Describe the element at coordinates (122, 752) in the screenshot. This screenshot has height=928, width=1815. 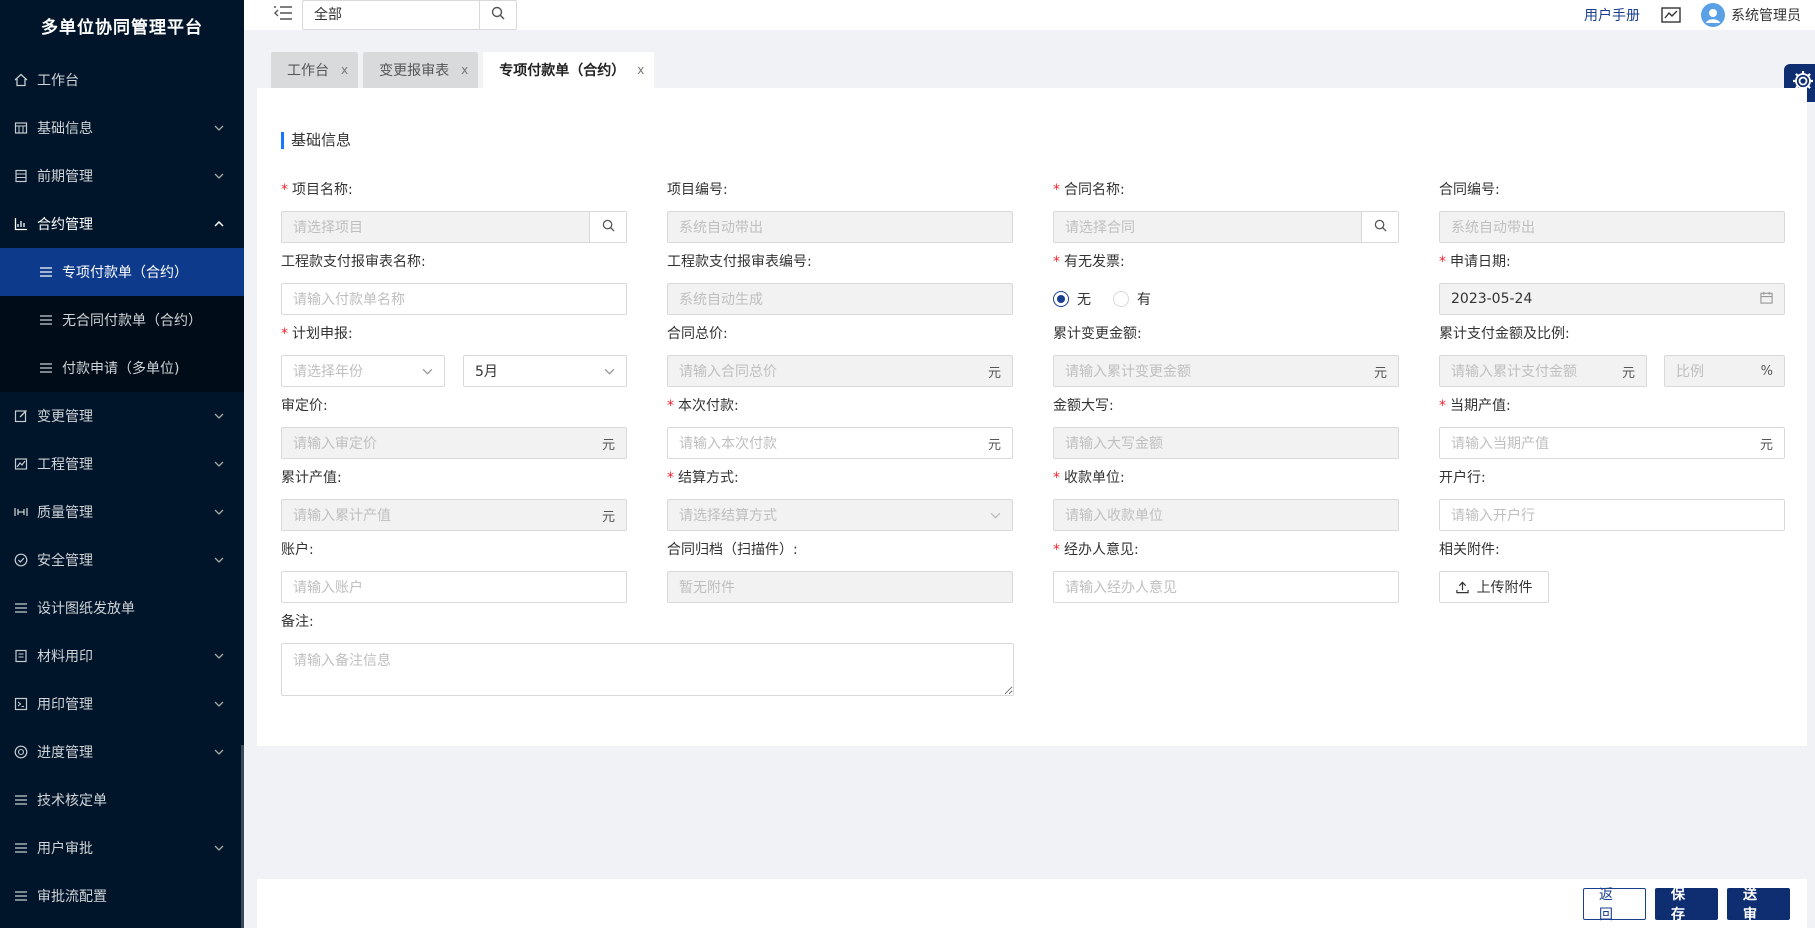
I see `sidebar-item-progress-mgmt: 进度管理` at that location.